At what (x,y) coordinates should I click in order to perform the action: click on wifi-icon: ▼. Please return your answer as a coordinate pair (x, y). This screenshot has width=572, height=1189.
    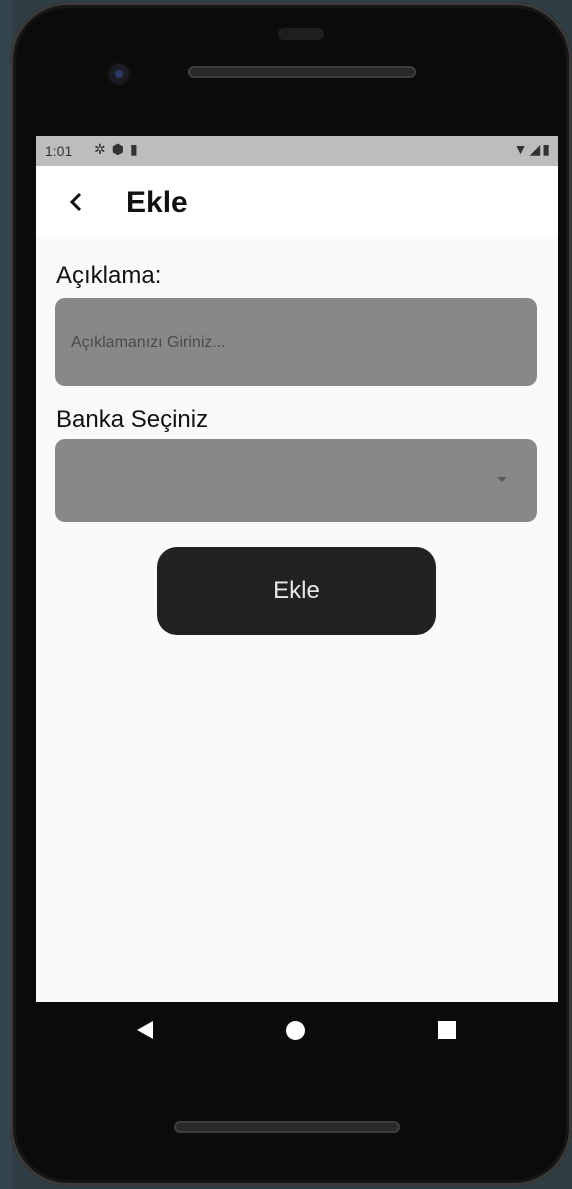
    Looking at the image, I should click on (521, 149).